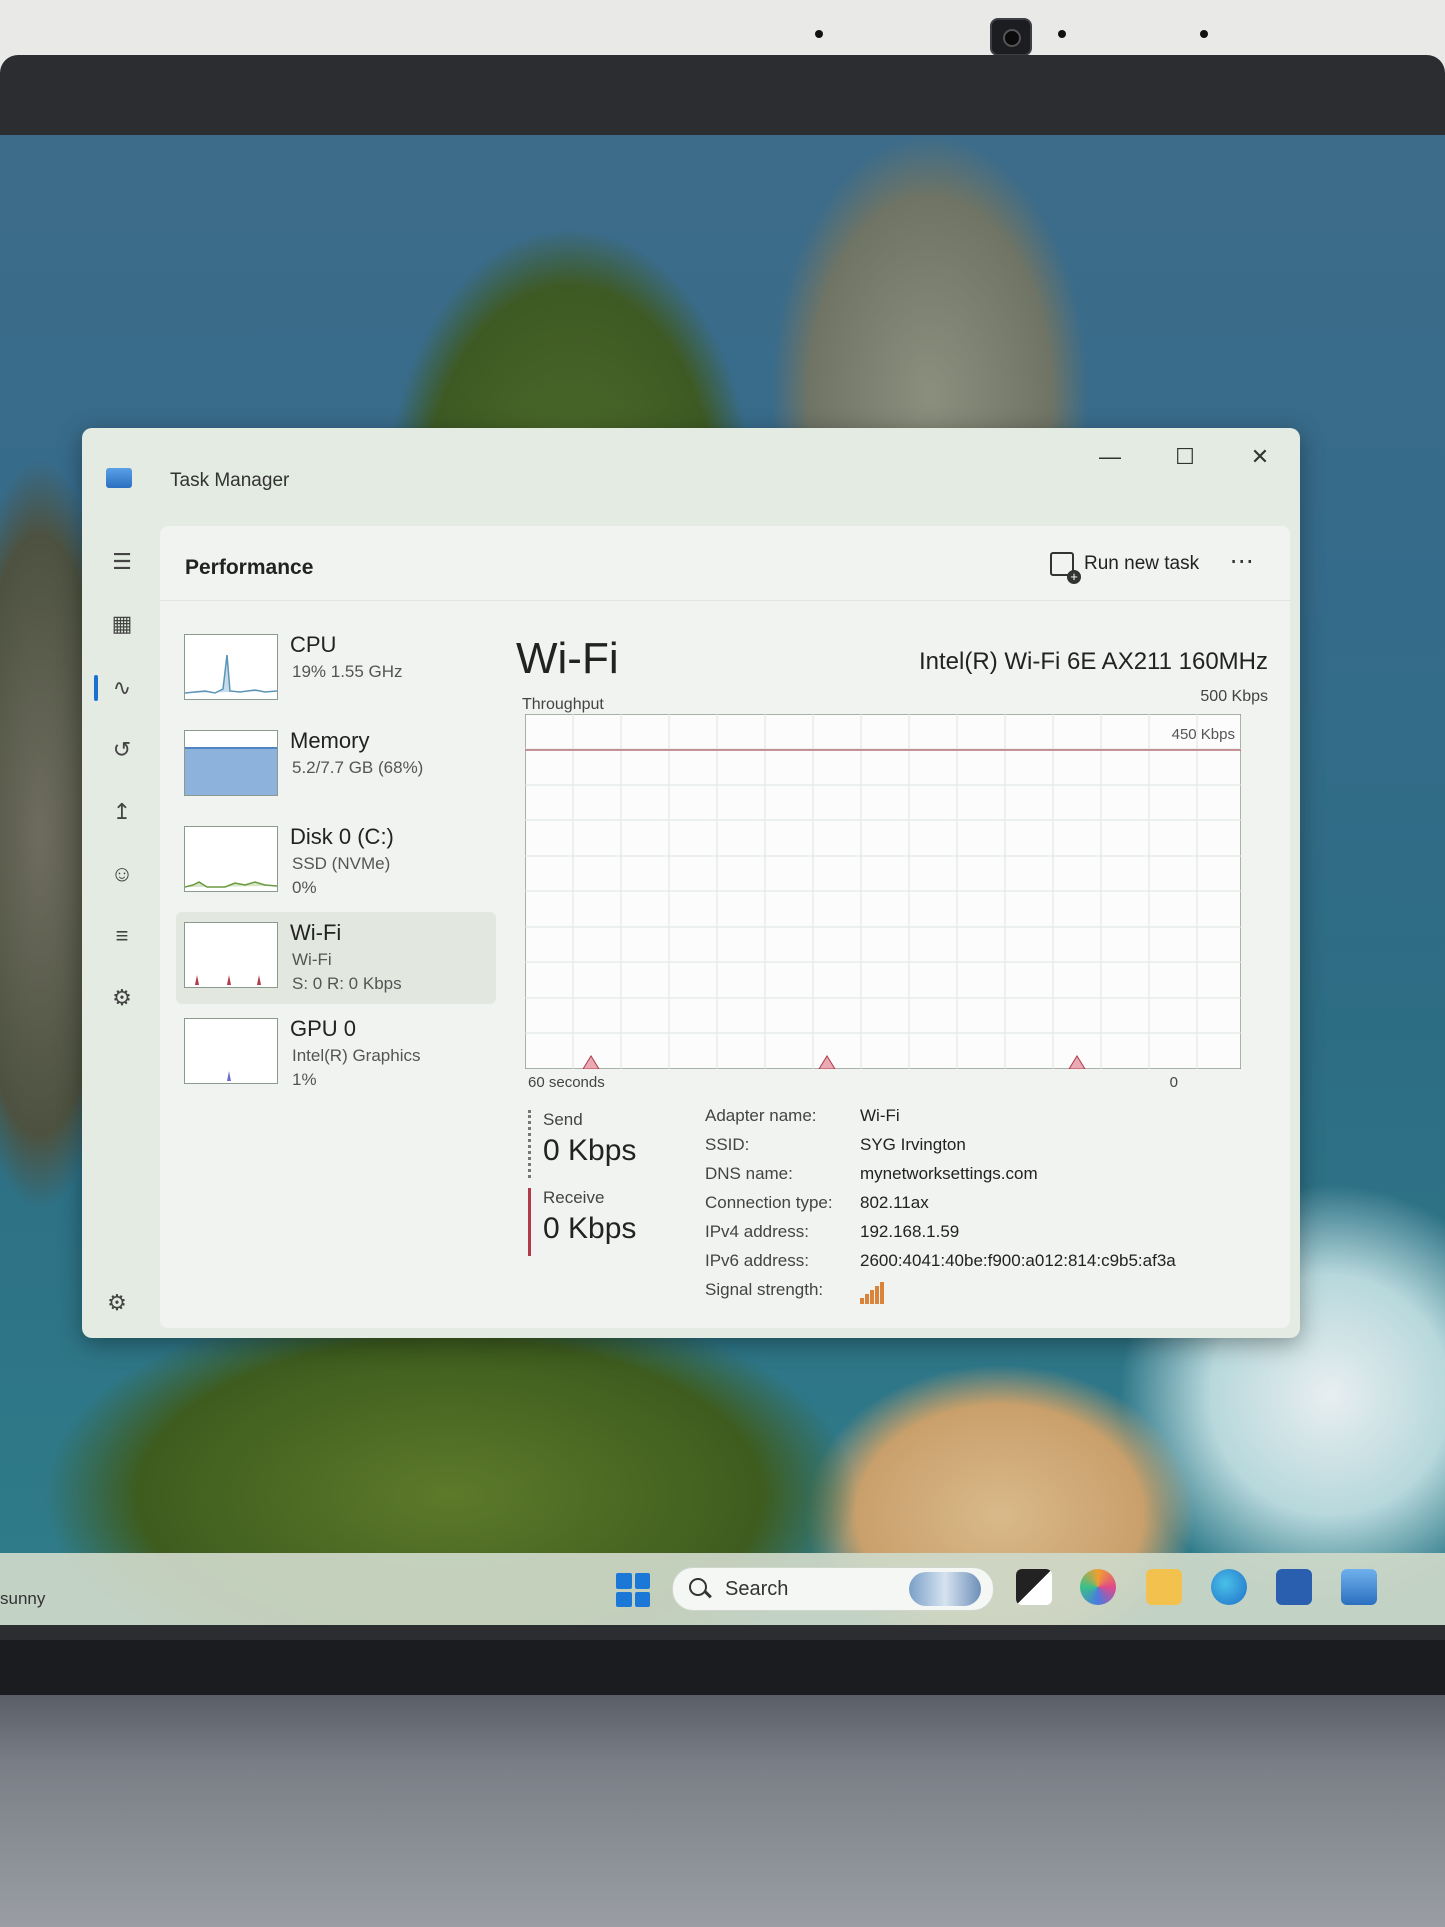  What do you see at coordinates (228, 980) in the screenshot?
I see `wifi-mini-graph` at bounding box center [228, 980].